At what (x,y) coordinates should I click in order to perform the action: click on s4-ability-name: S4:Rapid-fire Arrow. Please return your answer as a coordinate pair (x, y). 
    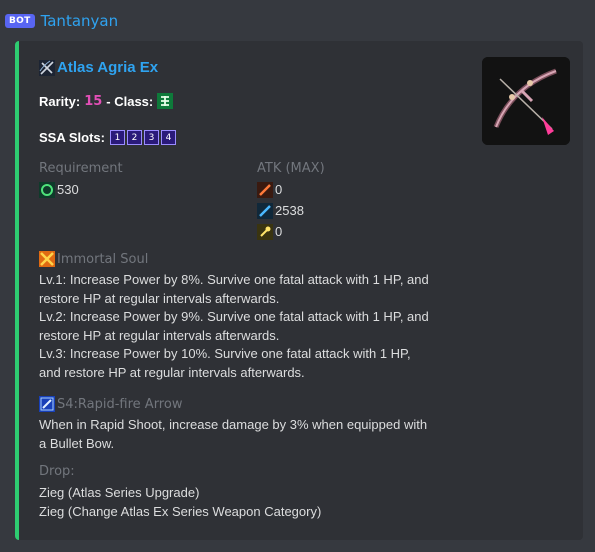
    Looking at the image, I should click on (120, 404).